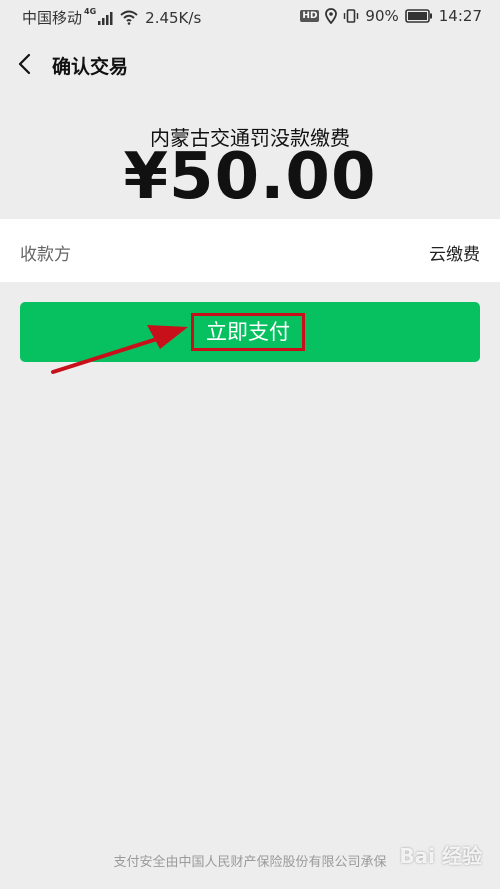 The width and height of the screenshot is (500, 889). What do you see at coordinates (460, 16) in the screenshot?
I see `clock: 14:27` at bounding box center [460, 16].